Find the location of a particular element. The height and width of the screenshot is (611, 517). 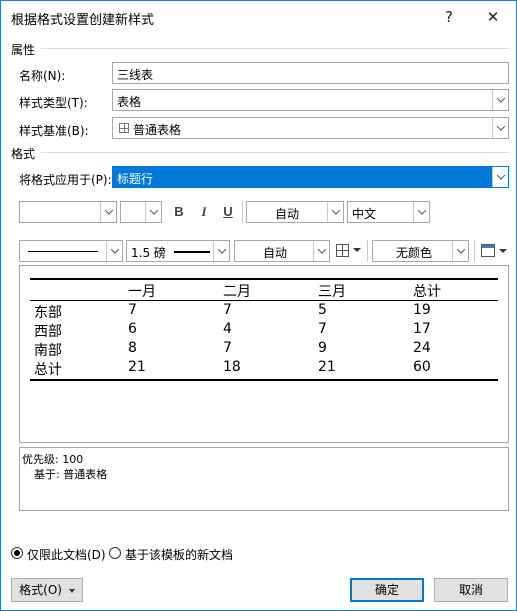

apply-to-dropdown: 标题行 is located at coordinates (310, 177).